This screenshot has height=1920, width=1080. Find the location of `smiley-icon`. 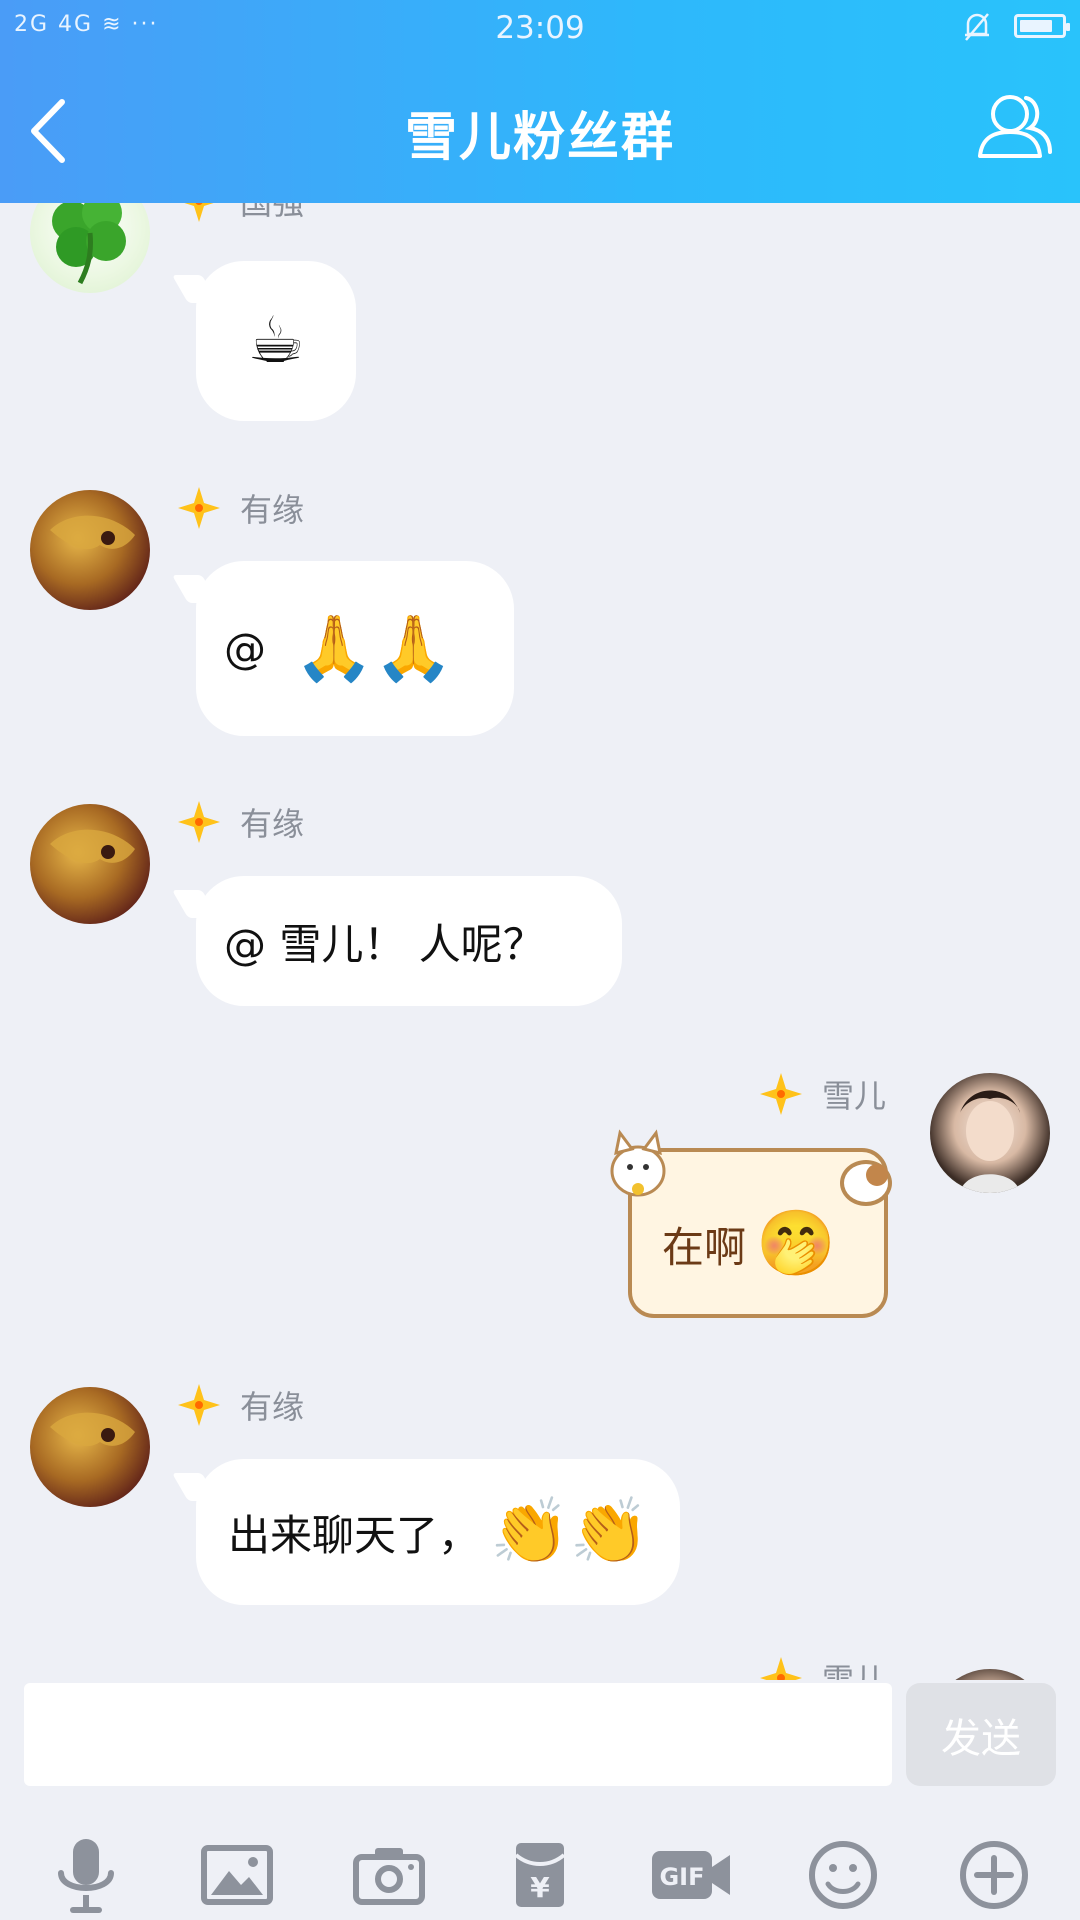

smiley-icon is located at coordinates (842, 1875).